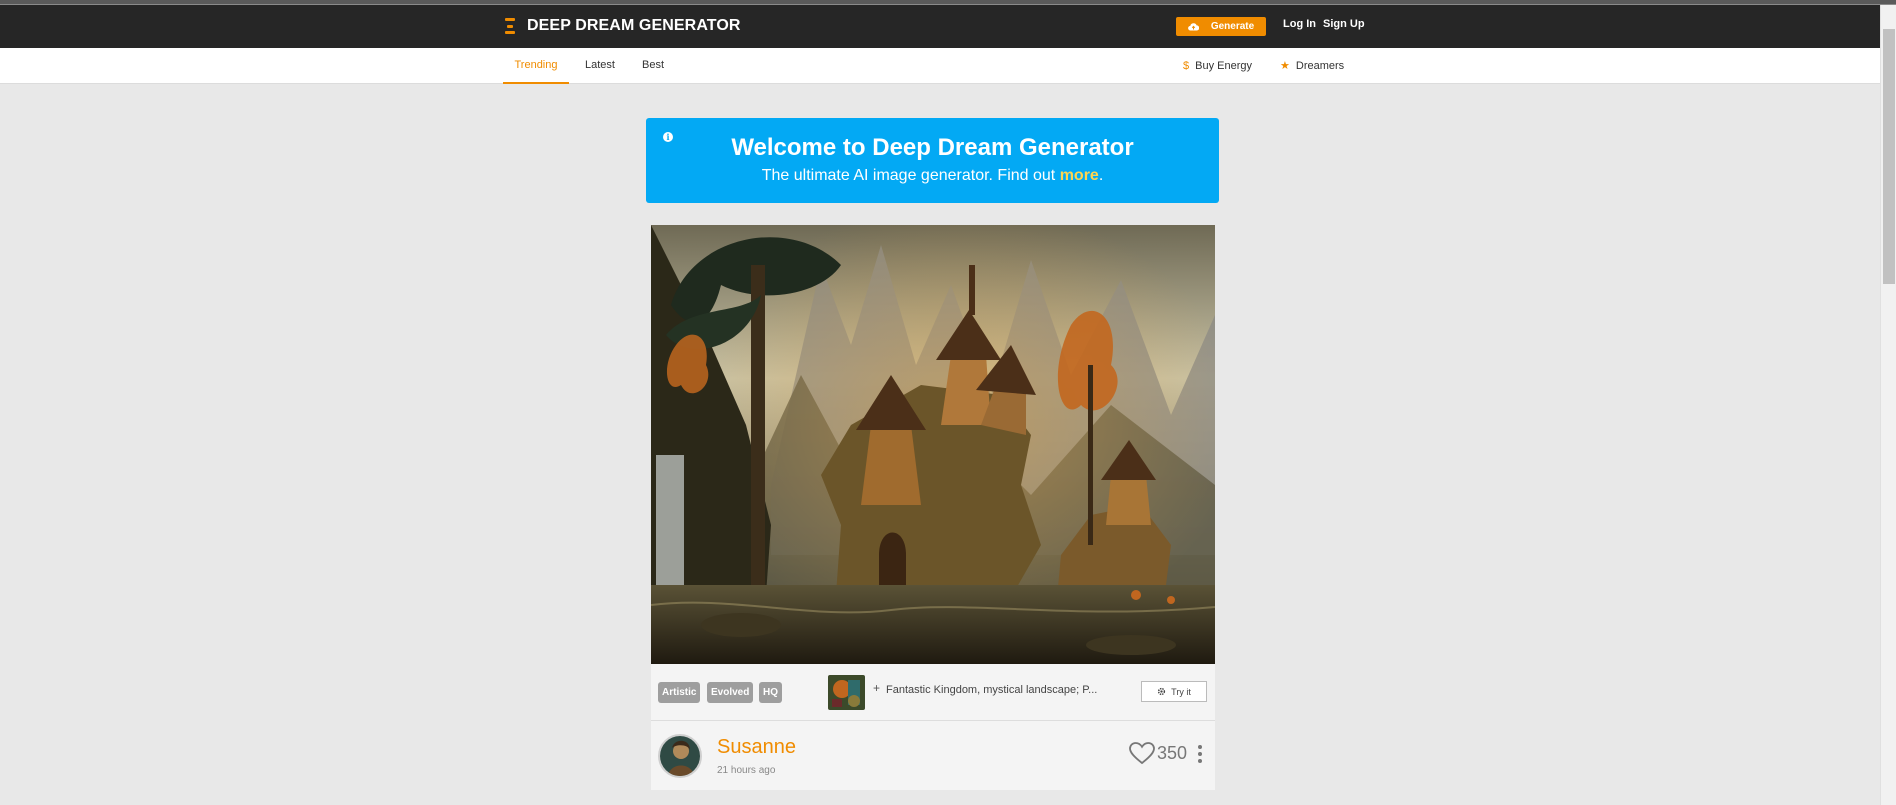 The image size is (1896, 805). What do you see at coordinates (1079, 175) in the screenshot?
I see `banner-more-link: more` at bounding box center [1079, 175].